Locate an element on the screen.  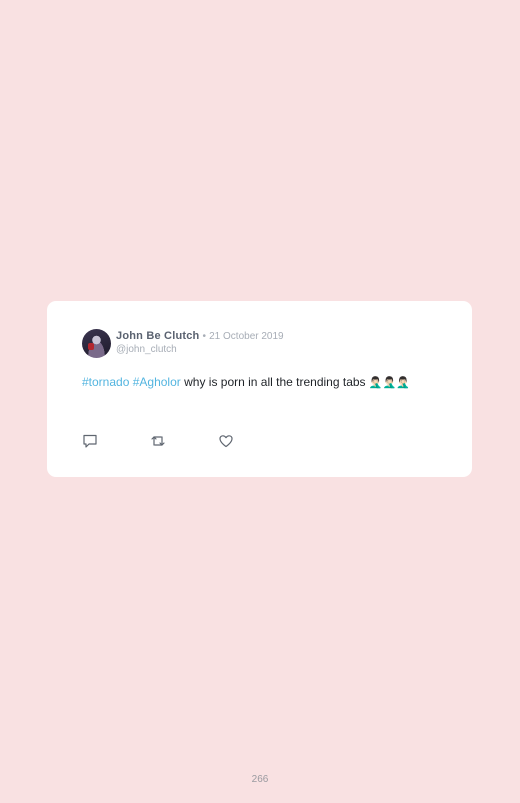
author-handle: @john_clutch is located at coordinates (146, 349).